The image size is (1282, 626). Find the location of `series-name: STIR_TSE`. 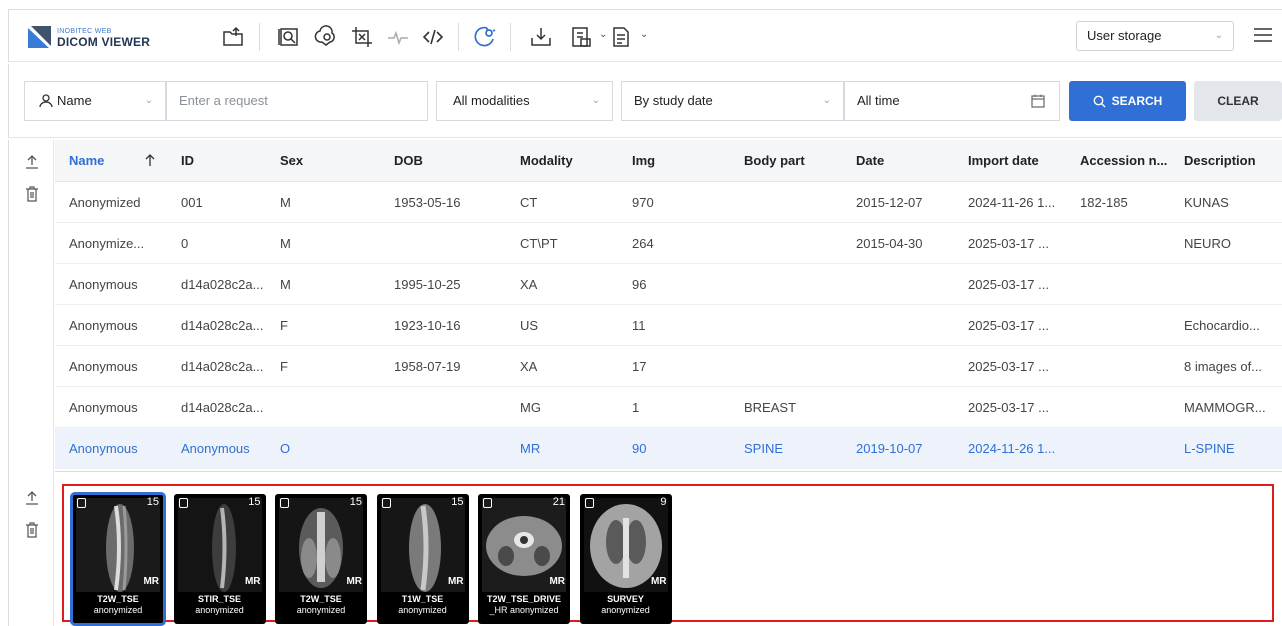

series-name: STIR_TSE is located at coordinates (219, 599).